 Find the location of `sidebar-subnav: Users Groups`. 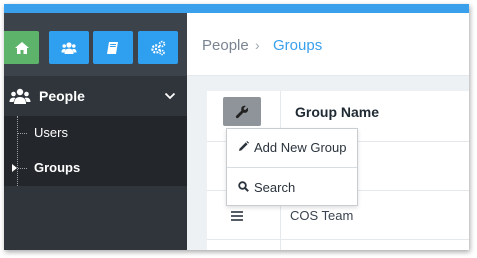

sidebar-subnav: Users Groups is located at coordinates (95, 151).